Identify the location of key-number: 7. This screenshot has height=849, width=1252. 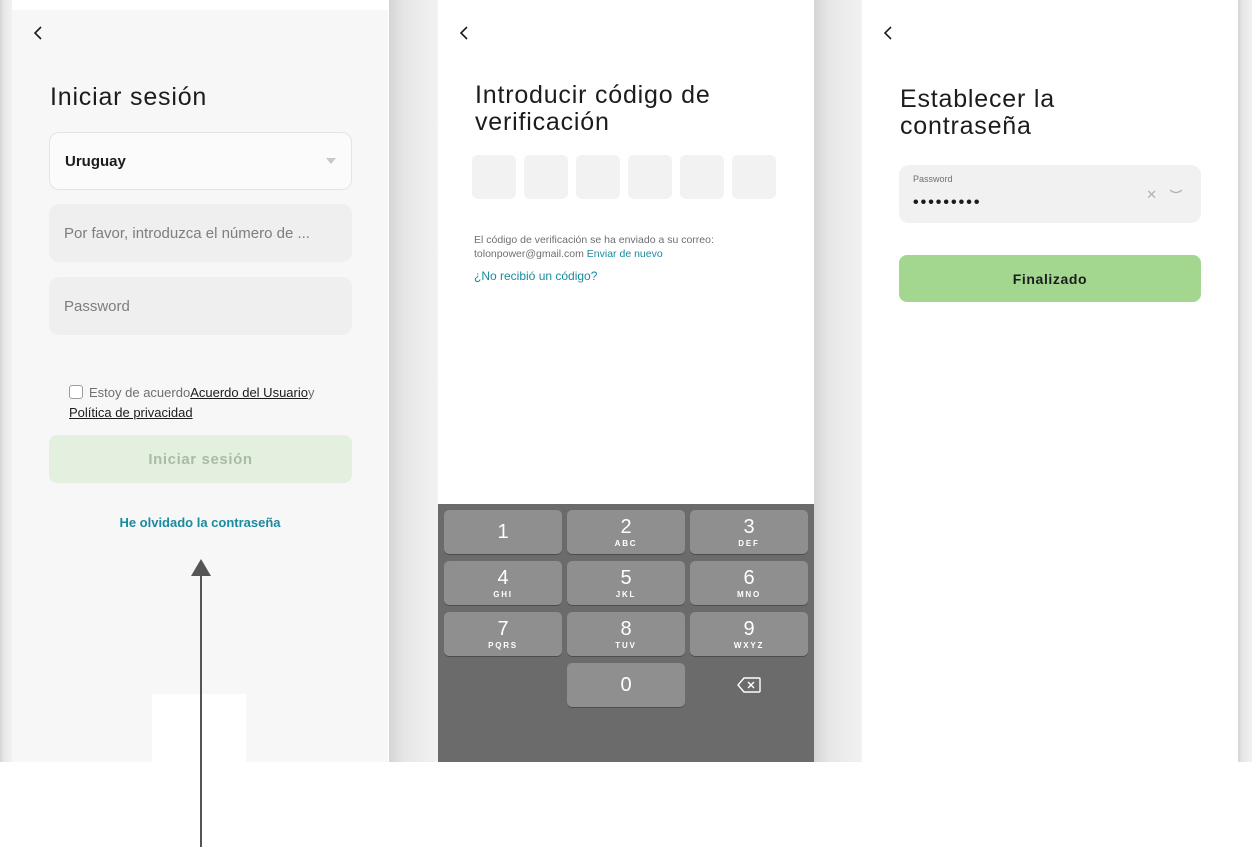
(503, 628).